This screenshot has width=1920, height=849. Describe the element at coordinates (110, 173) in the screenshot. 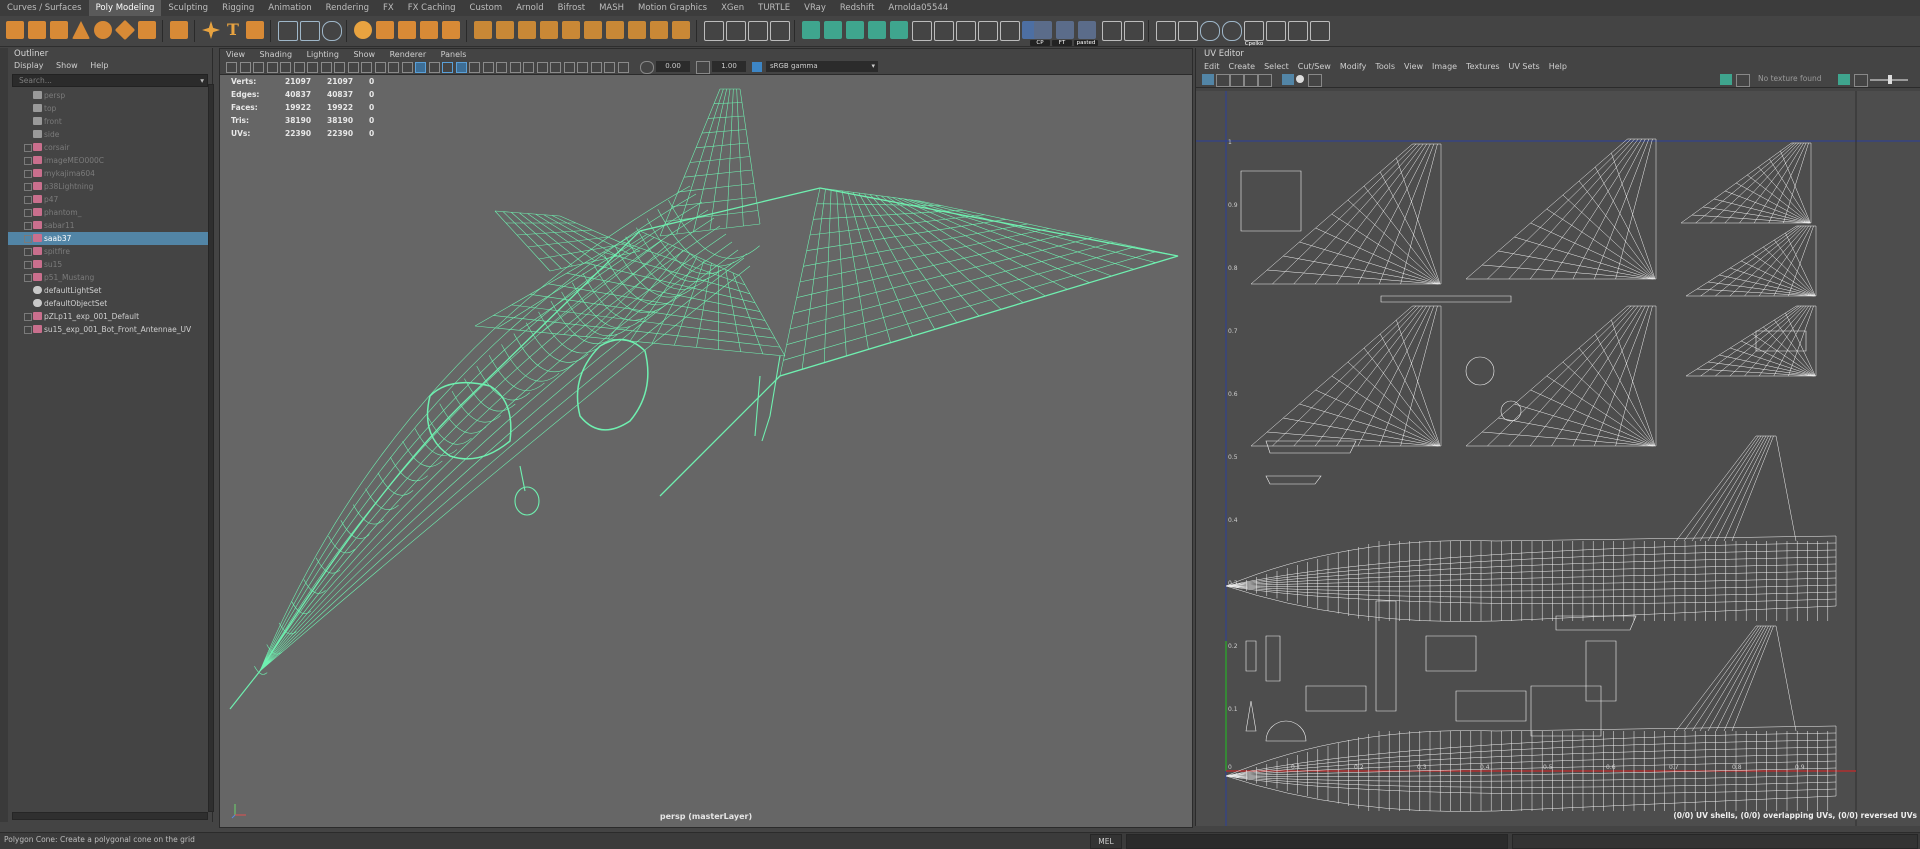

I see `outliner-item: mykajima604` at that location.